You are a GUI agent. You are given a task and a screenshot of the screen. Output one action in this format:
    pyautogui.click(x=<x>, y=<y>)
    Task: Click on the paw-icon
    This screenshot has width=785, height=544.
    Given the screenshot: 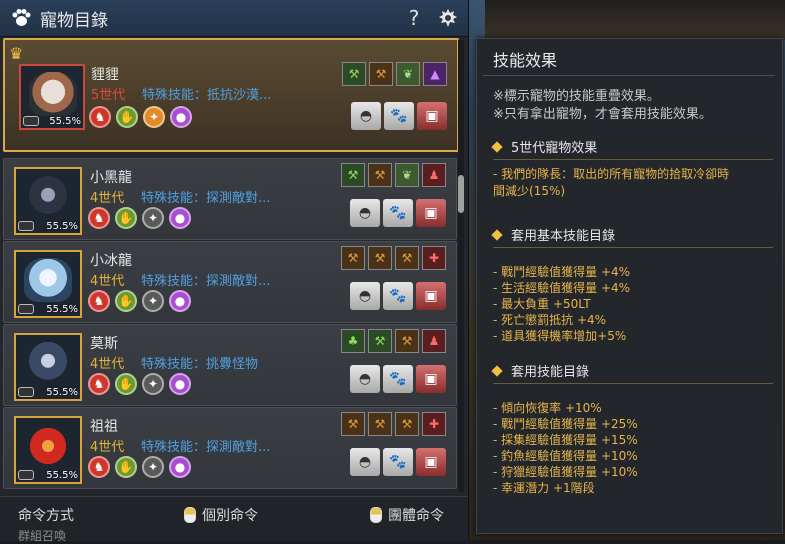 What is the action you would take?
    pyautogui.click(x=21, y=18)
    